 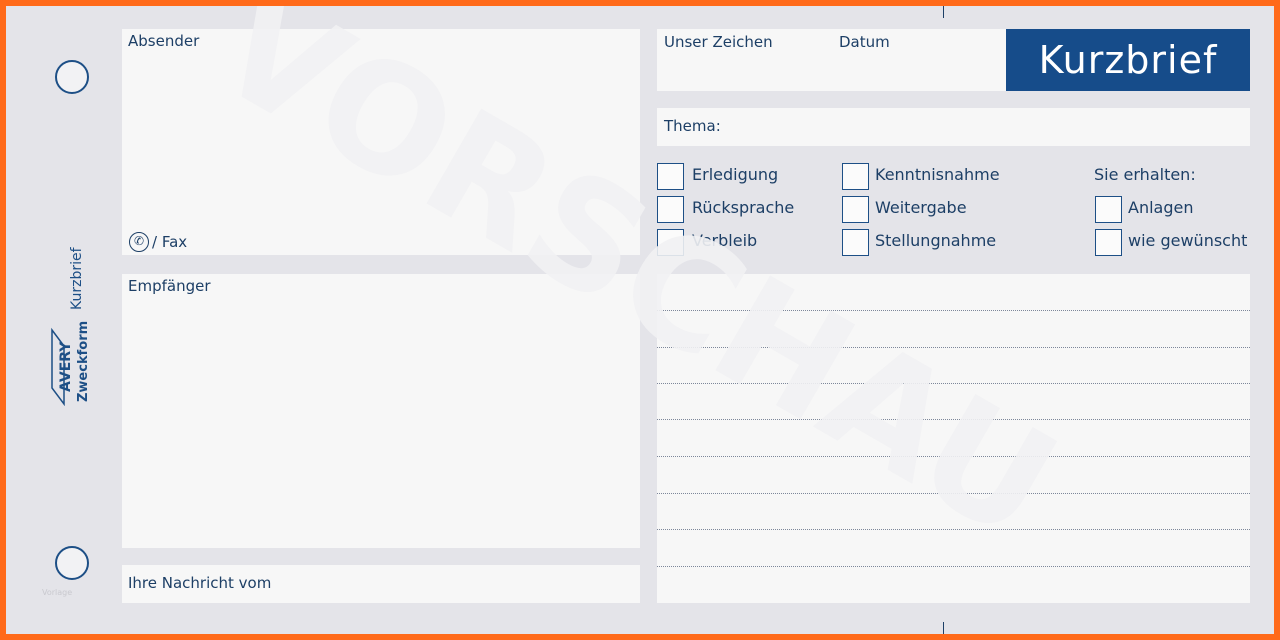 I want to click on checkbox-label-wie-gewuenscht: wie gewünscht, so click(x=1188, y=240).